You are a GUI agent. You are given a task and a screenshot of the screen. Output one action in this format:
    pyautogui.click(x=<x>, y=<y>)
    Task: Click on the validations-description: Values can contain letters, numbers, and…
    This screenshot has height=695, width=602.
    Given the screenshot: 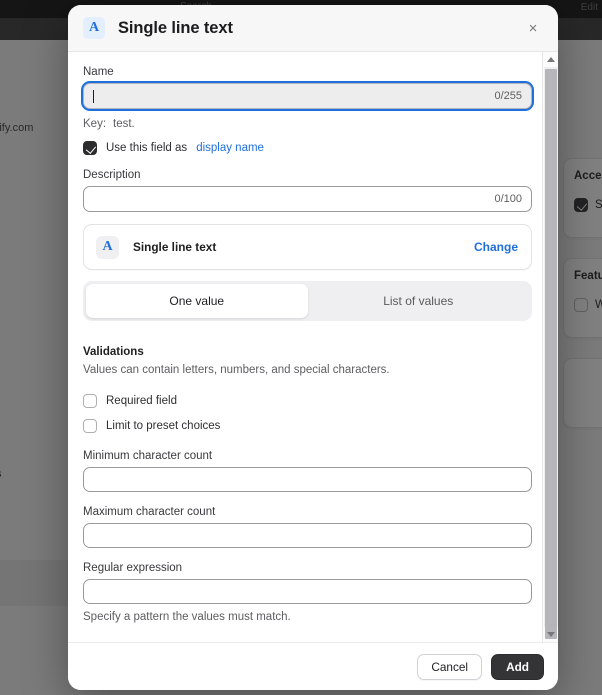 What is the action you would take?
    pyautogui.click(x=236, y=370)
    